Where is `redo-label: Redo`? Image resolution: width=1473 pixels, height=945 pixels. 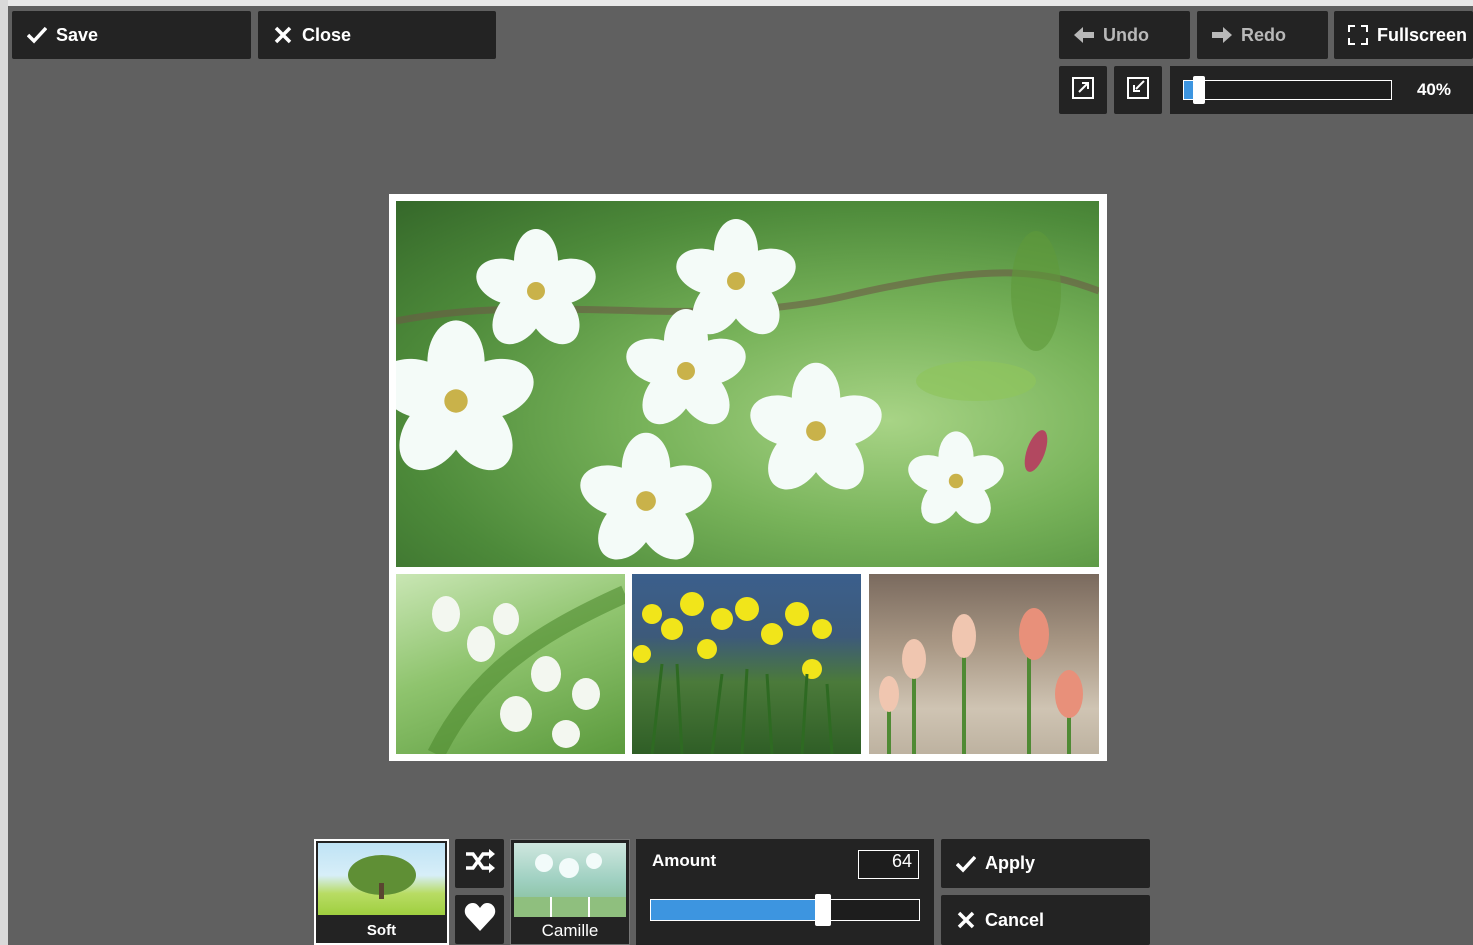
redo-label: Redo is located at coordinates (1263, 34).